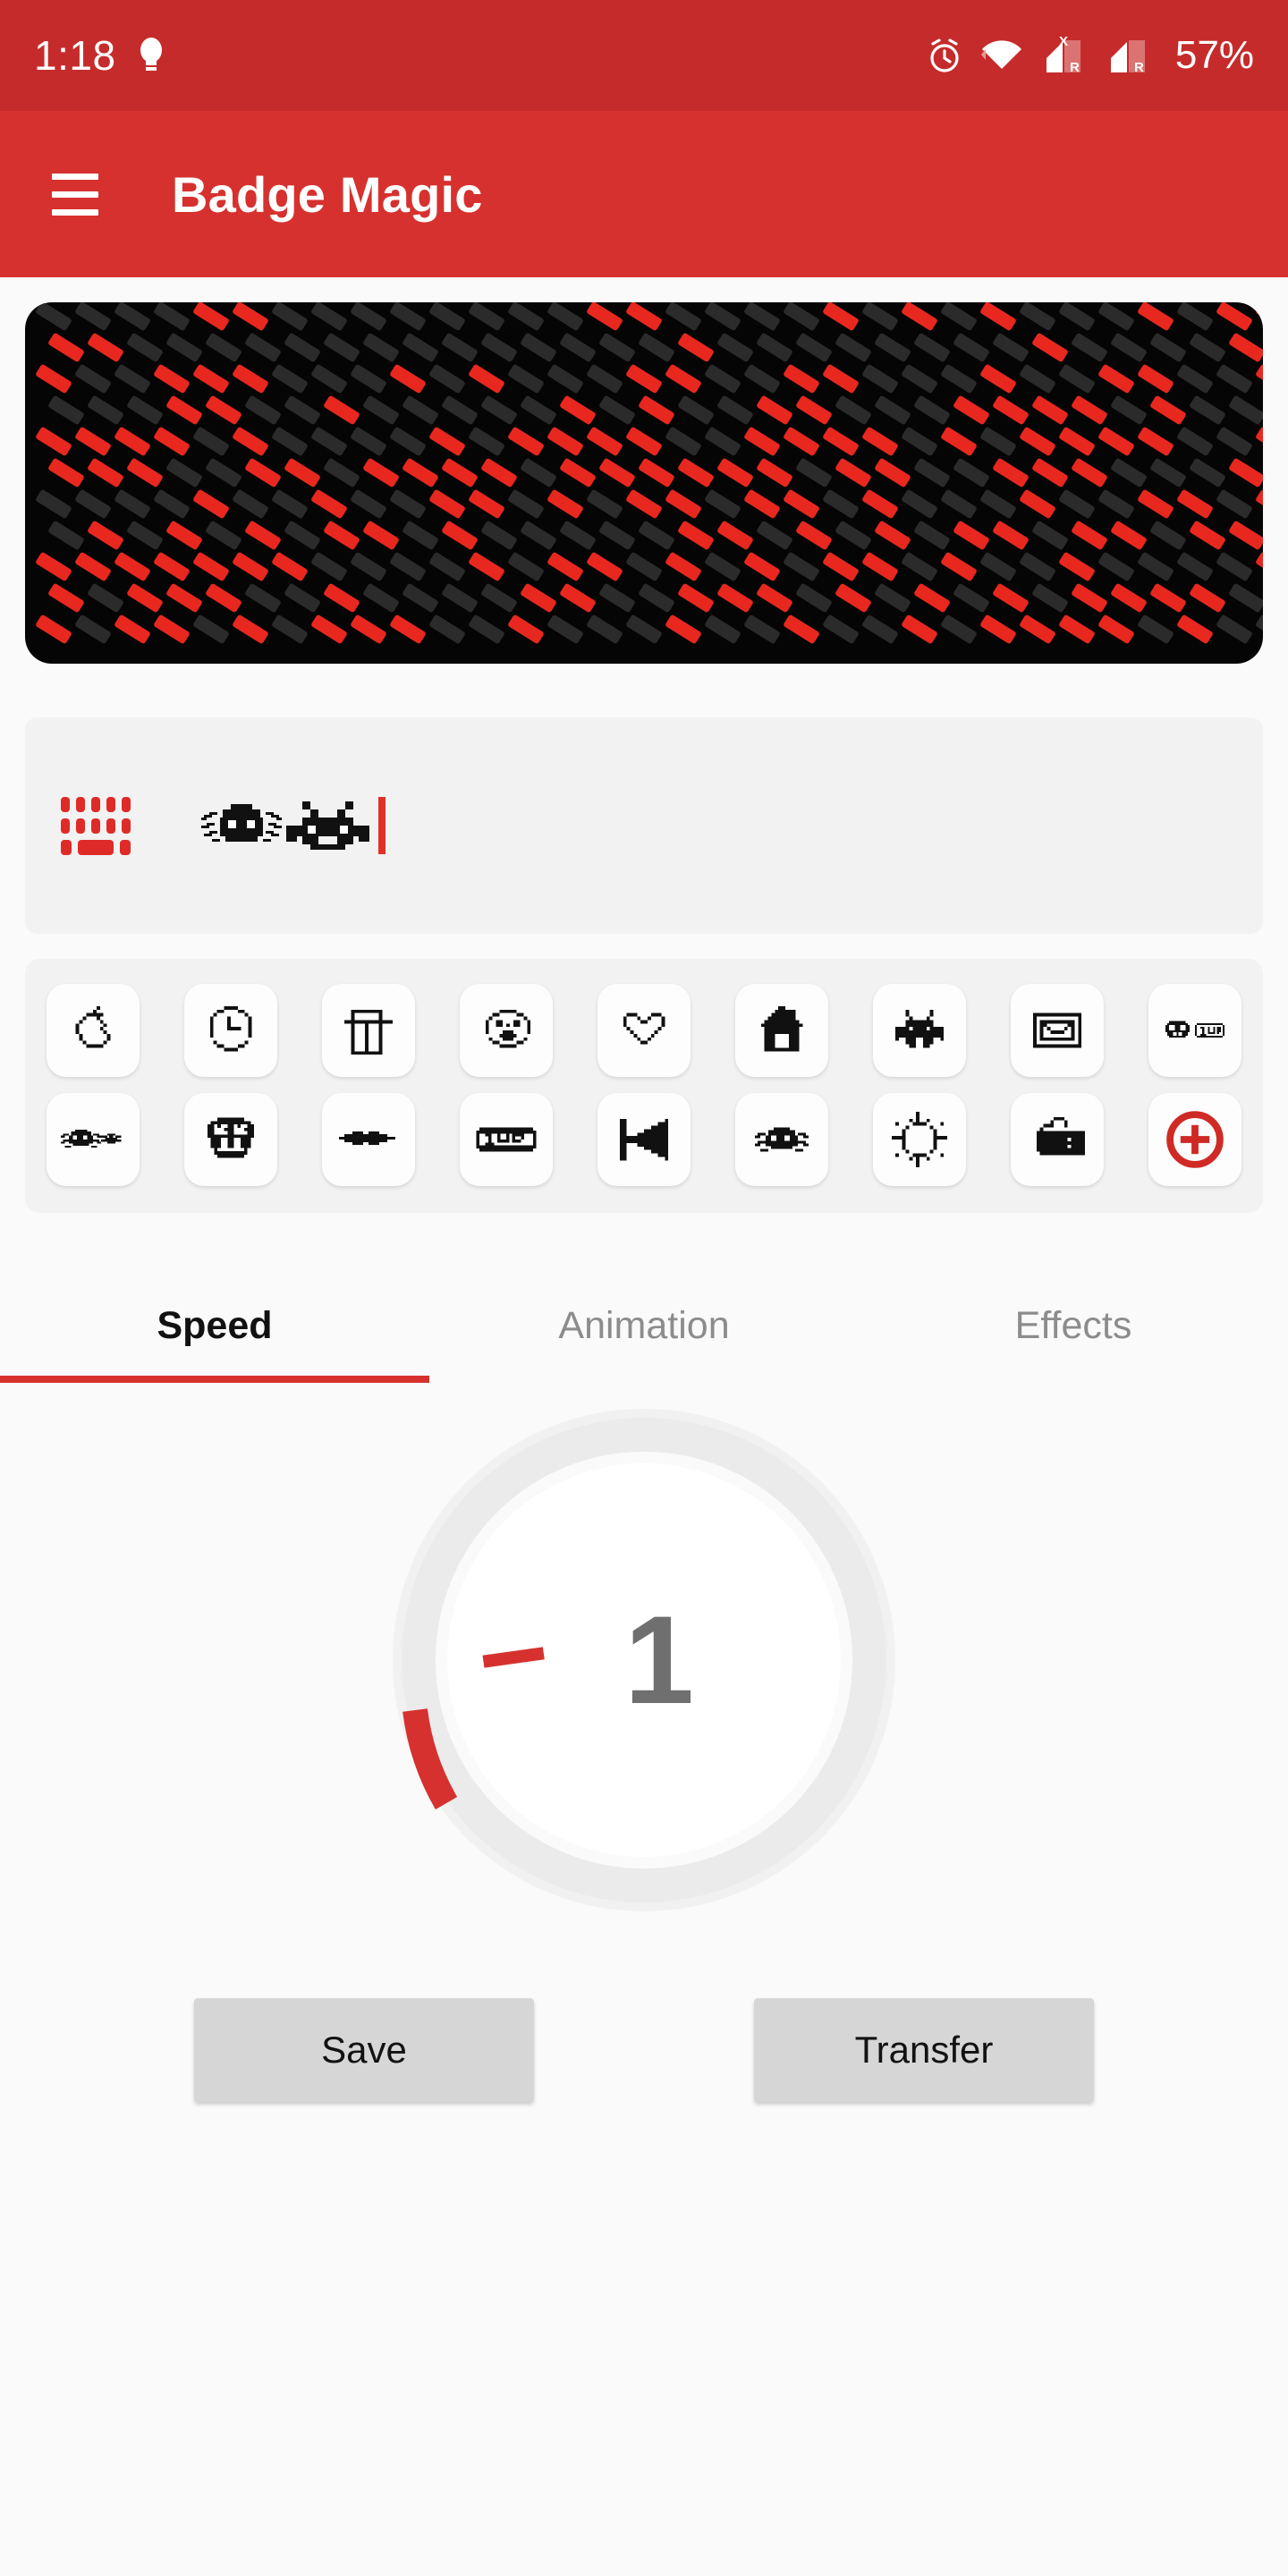 This screenshot has width=1288, height=2576. I want to click on mushroom-icon, so click(230, 1139).